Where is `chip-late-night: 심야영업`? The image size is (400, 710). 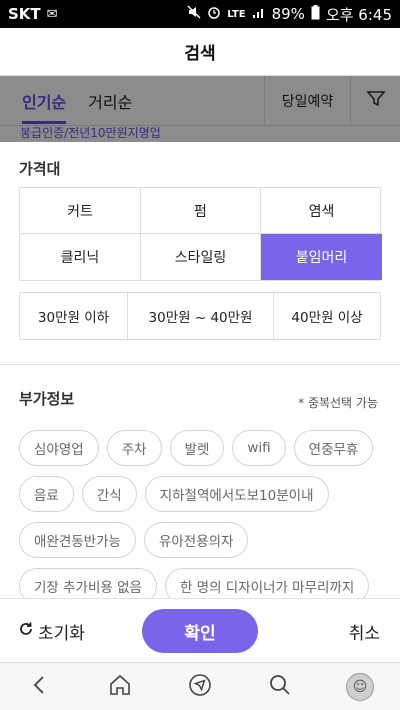
chip-late-night: 심야영업 is located at coordinates (59, 448).